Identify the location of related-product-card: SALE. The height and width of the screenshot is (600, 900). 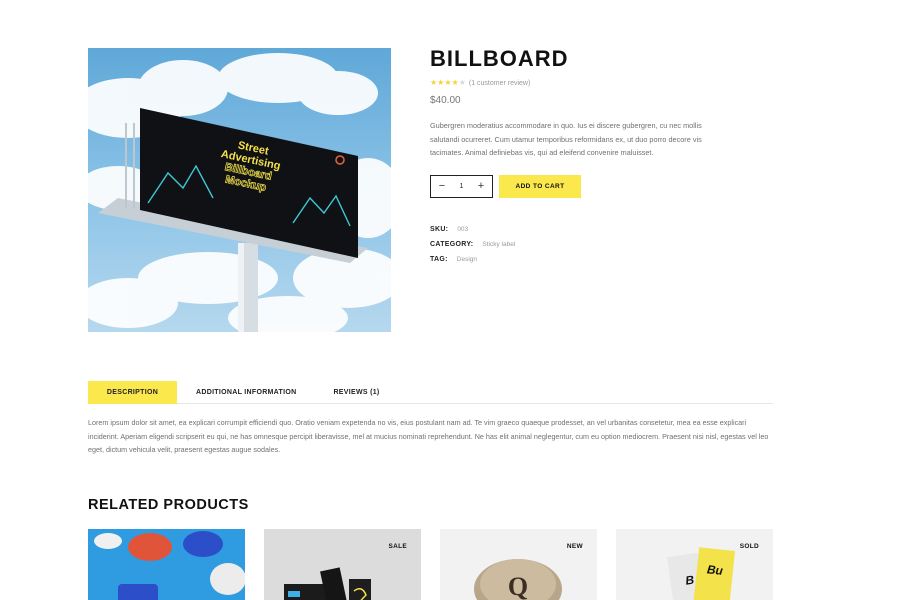
(342, 564).